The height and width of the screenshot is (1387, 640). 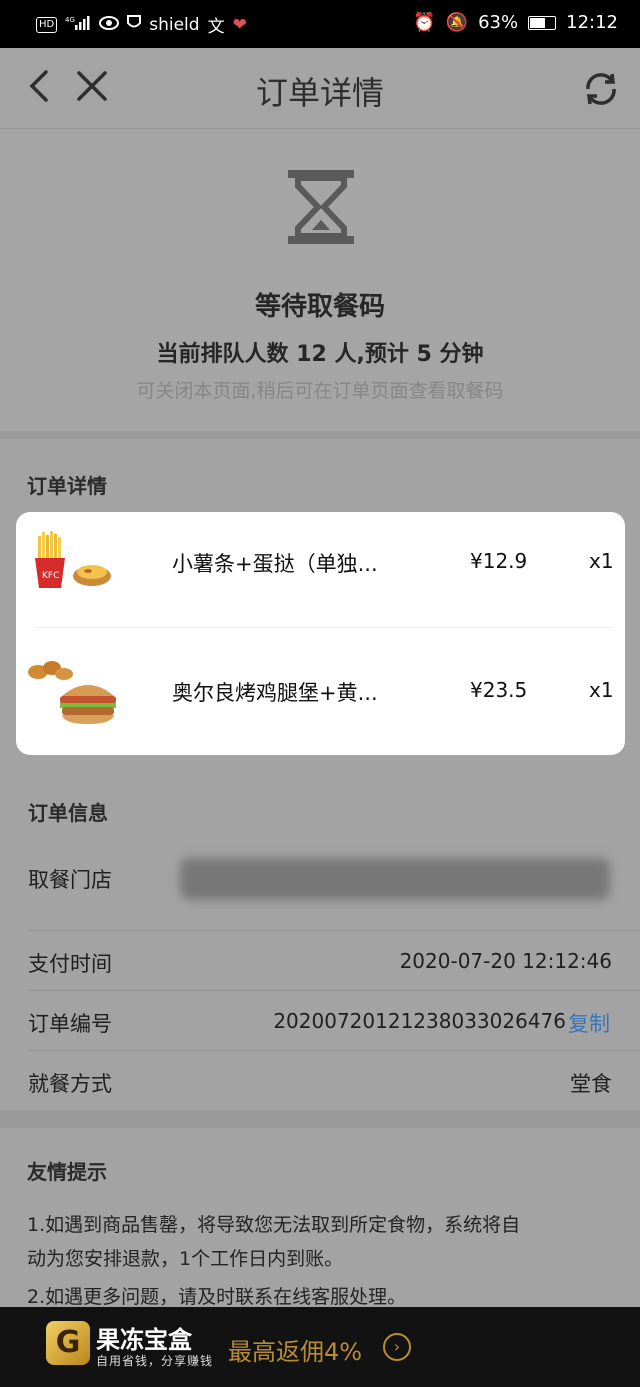 What do you see at coordinates (68, 813) in the screenshot?
I see `order-info-label: 订单信息` at bounding box center [68, 813].